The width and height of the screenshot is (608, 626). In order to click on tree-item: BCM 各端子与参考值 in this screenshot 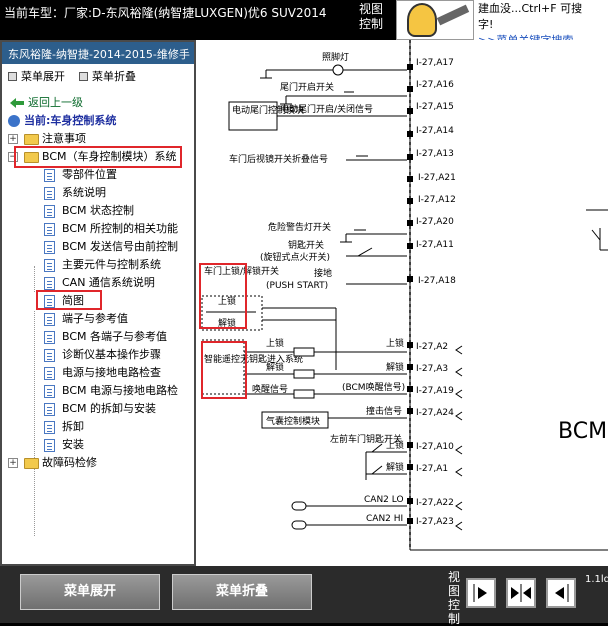, I will do `click(98, 337)`.